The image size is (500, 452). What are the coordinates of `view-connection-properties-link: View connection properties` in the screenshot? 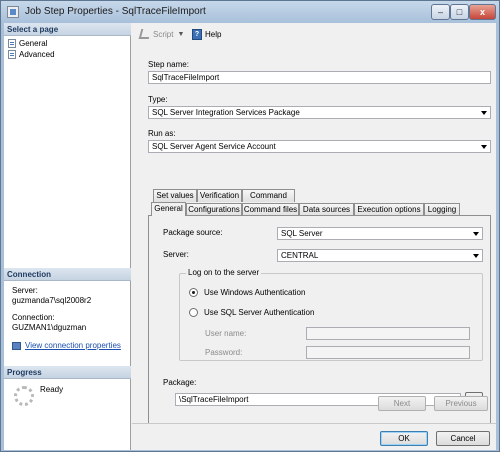 It's located at (66, 345).